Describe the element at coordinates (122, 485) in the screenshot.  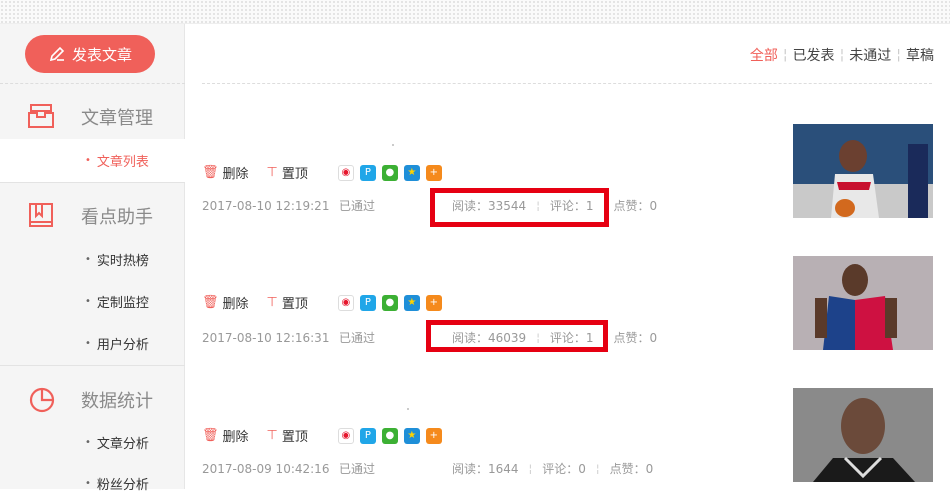
I see `sidebar-item-label: 粉丝分析` at that location.